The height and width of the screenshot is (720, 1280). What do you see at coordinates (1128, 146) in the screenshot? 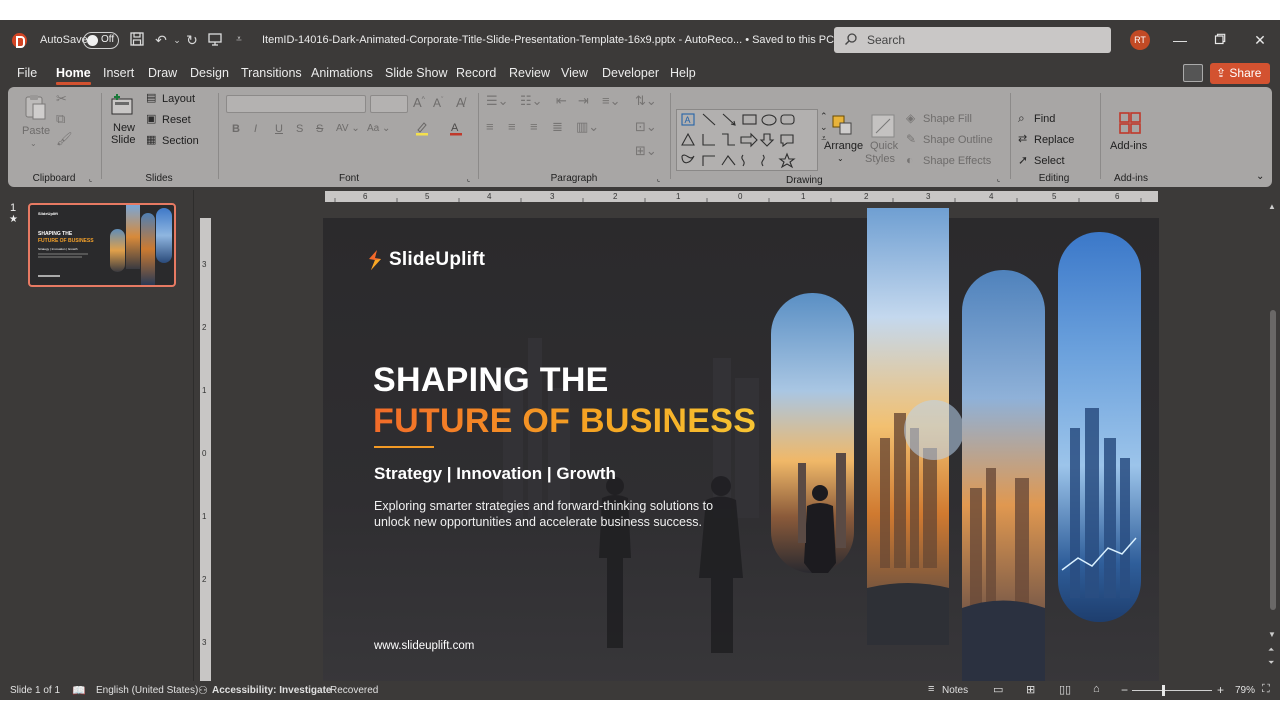
I see `addins-button: Add-ins` at bounding box center [1128, 146].